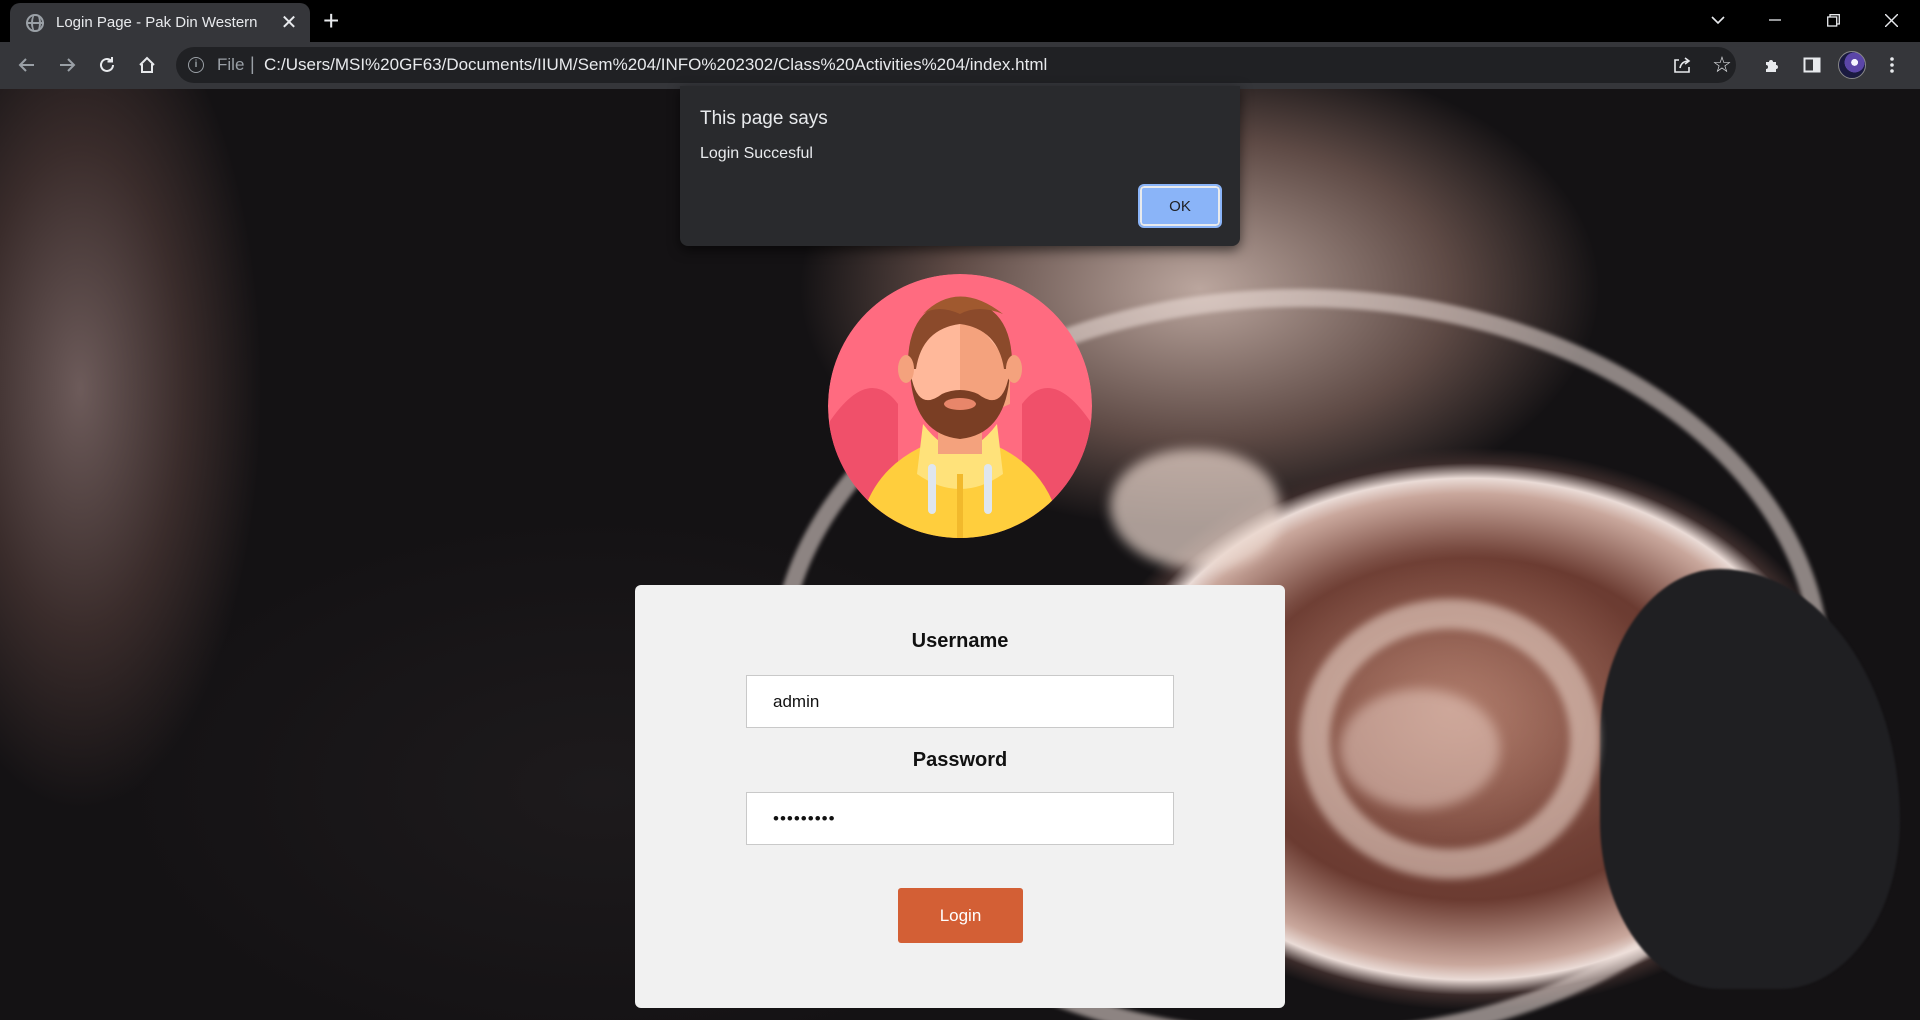 The image size is (1920, 1020). What do you see at coordinates (960, 701) in the screenshot?
I see `username-input` at bounding box center [960, 701].